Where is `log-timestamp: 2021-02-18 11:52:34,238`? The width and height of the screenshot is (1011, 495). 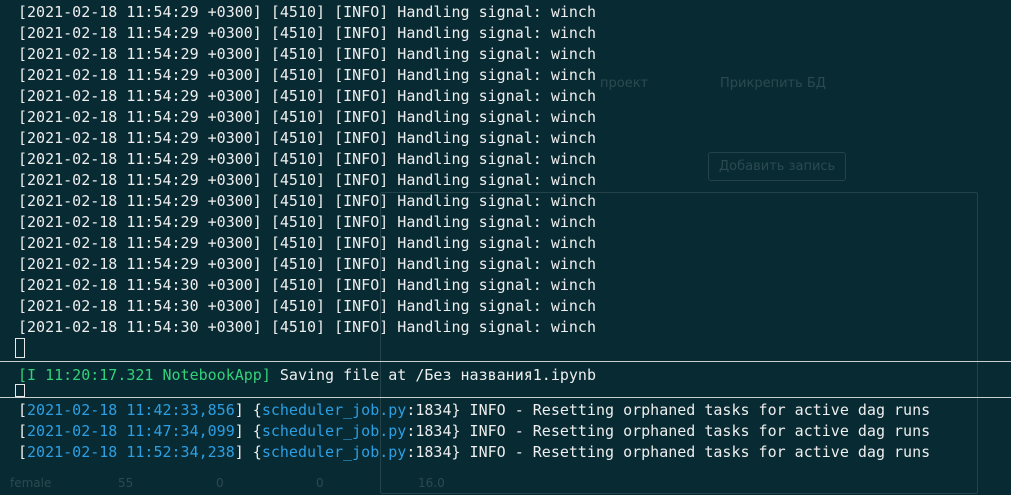 log-timestamp: 2021-02-18 11:52:34,238 is located at coordinates (131, 452).